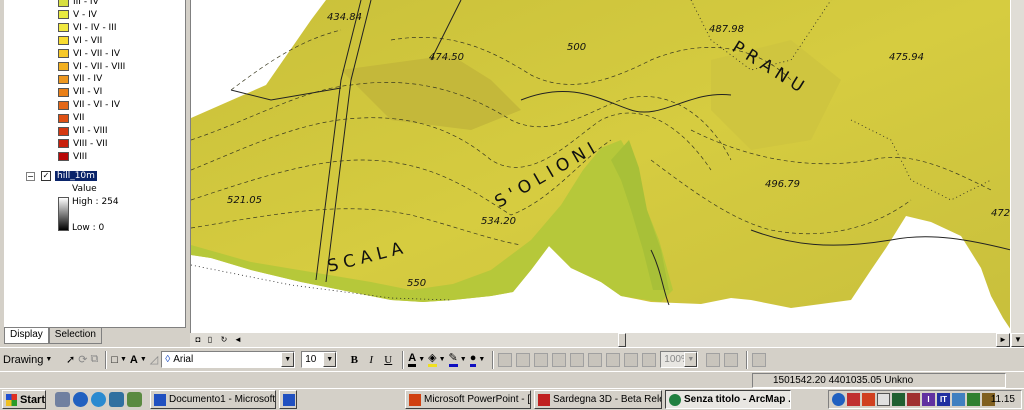  Describe the element at coordinates (600, 340) in the screenshot. I see `horizontal-scrollbar: ◘ ▯ ↻ ◄ ►` at that location.